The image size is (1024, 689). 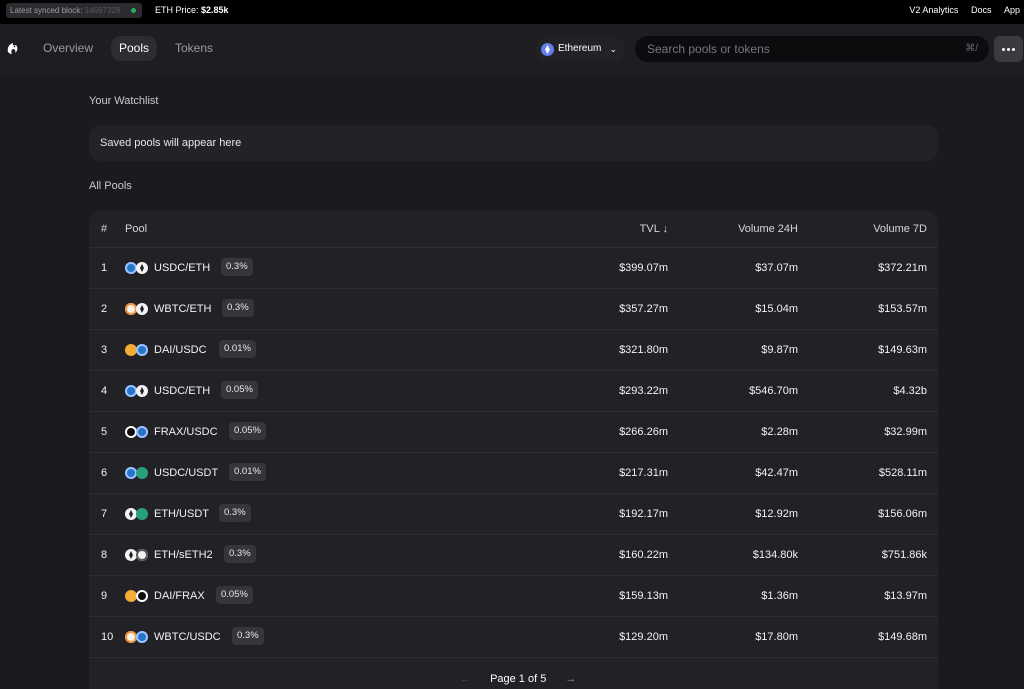 What do you see at coordinates (905, 596) in the screenshot?
I see `pool-volume-7d: $13.97m` at bounding box center [905, 596].